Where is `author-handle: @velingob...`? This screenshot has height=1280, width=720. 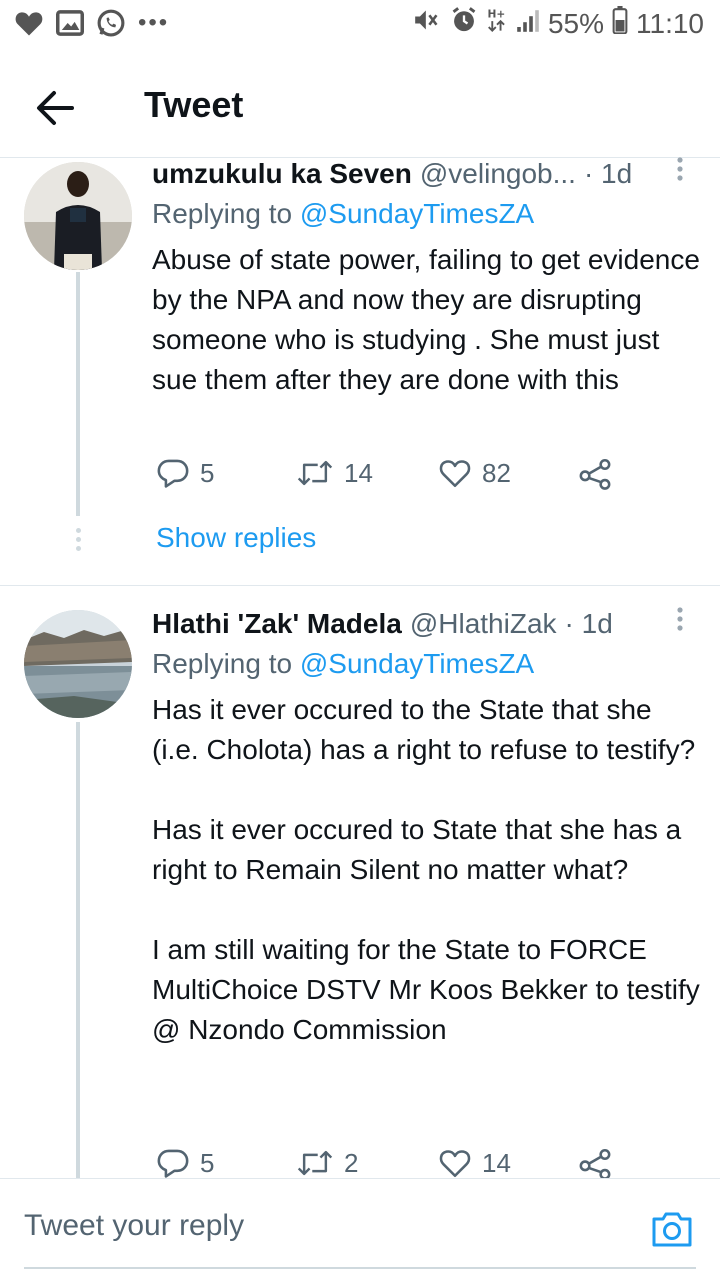
author-handle: @velingob... is located at coordinates (498, 174).